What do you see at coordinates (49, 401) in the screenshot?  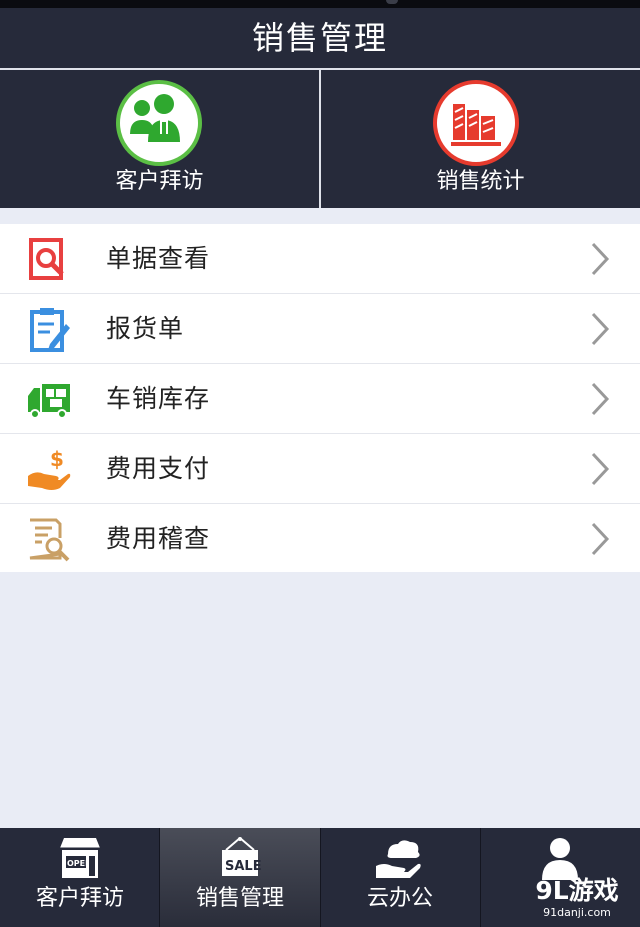 I see `delivery-truck-icon` at bounding box center [49, 401].